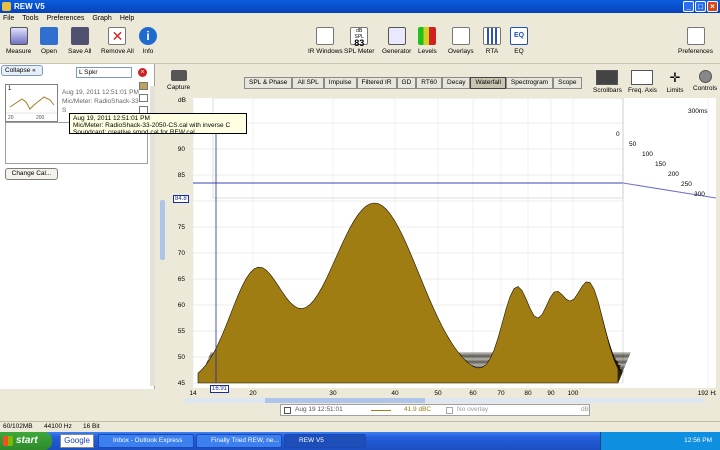  What do you see at coordinates (705, 81) in the screenshot?
I see `controls-button: Controls` at bounding box center [705, 81].